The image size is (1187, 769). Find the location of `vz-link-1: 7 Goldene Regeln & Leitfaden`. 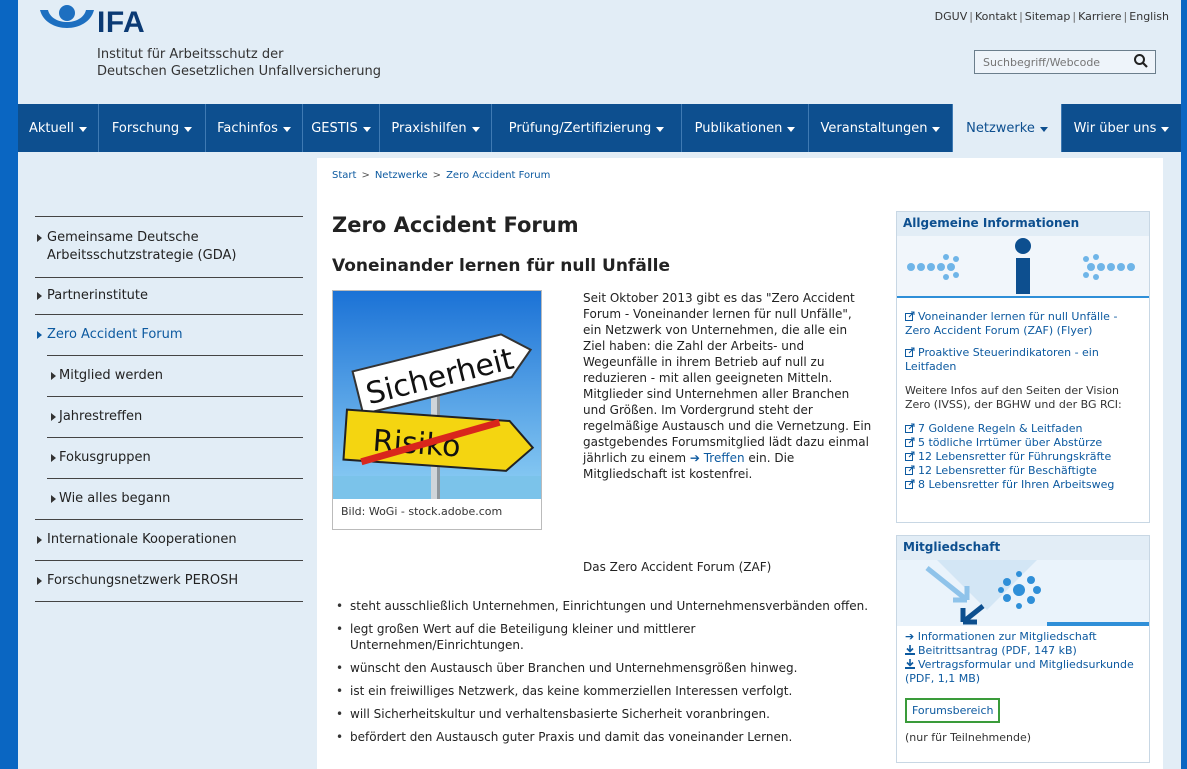

vz-link-1: 7 Goldene Regeln & Leitfaden is located at coordinates (1023, 429).